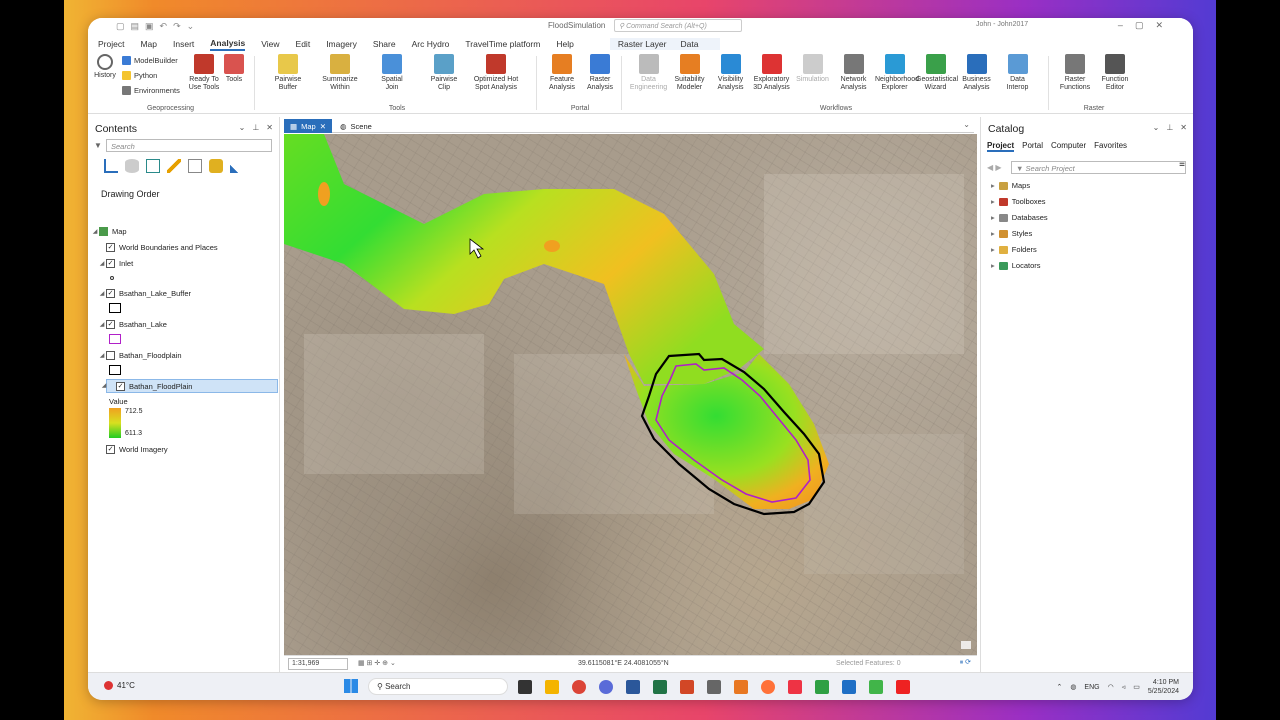 Image resolution: width=1280 pixels, height=720 pixels. Describe the element at coordinates (562, 73) in the screenshot. I see `portal-button-feature-analysis: Feature Analysis` at that location.